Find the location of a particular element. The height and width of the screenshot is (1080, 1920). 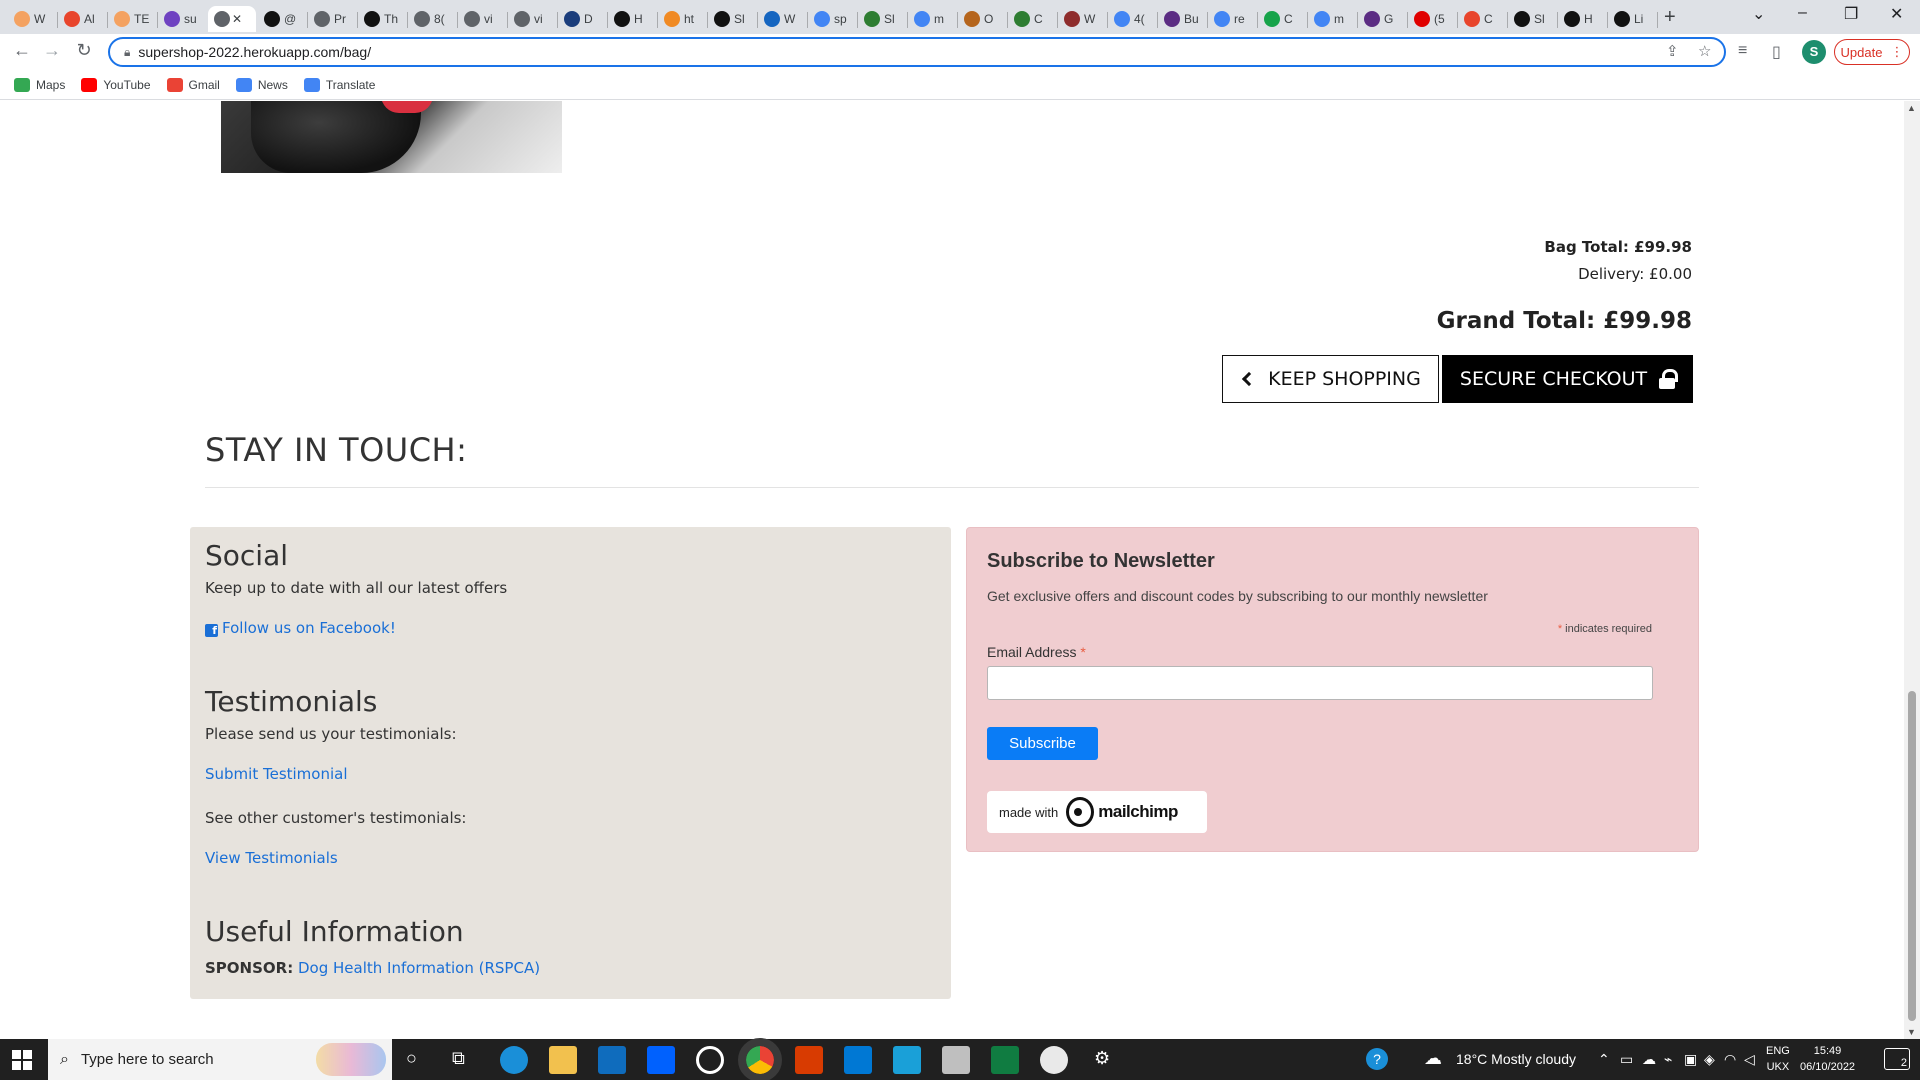

chrome-icon is located at coordinates (760, 1059).